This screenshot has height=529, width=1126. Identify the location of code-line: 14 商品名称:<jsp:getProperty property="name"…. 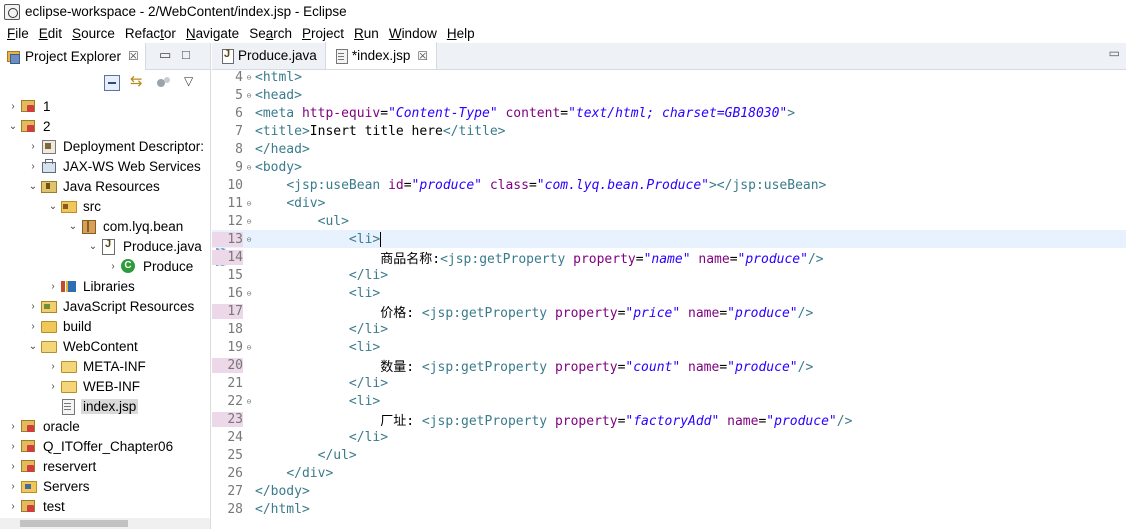
(669, 257).